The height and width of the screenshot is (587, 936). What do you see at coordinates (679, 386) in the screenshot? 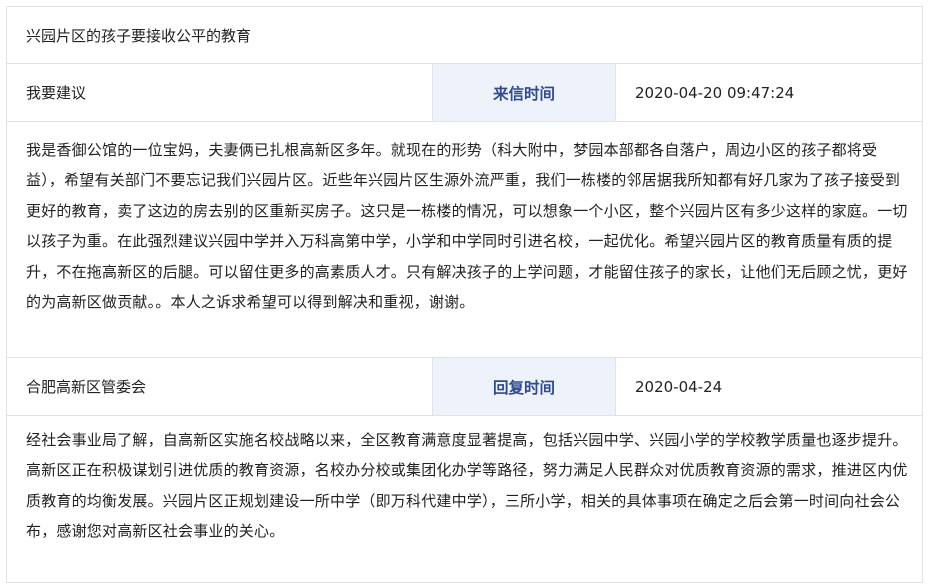
I see `reply-time-value: 2020-04-24` at bounding box center [679, 386].